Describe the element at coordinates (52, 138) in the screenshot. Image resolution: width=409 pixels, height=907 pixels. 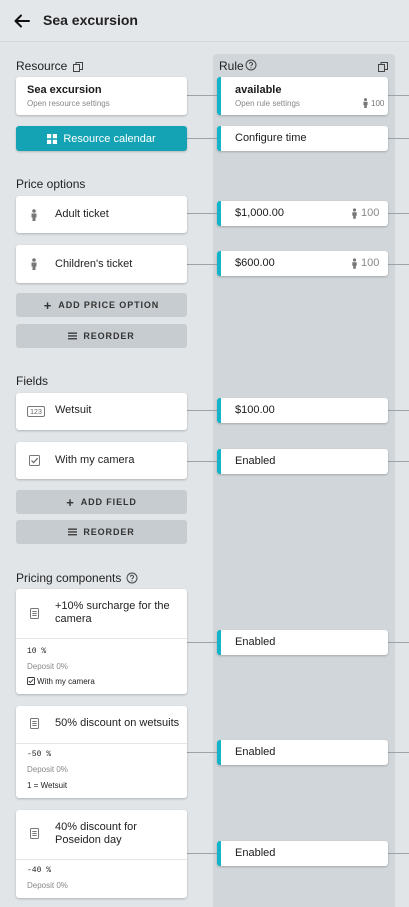
I see `grid-icon` at that location.